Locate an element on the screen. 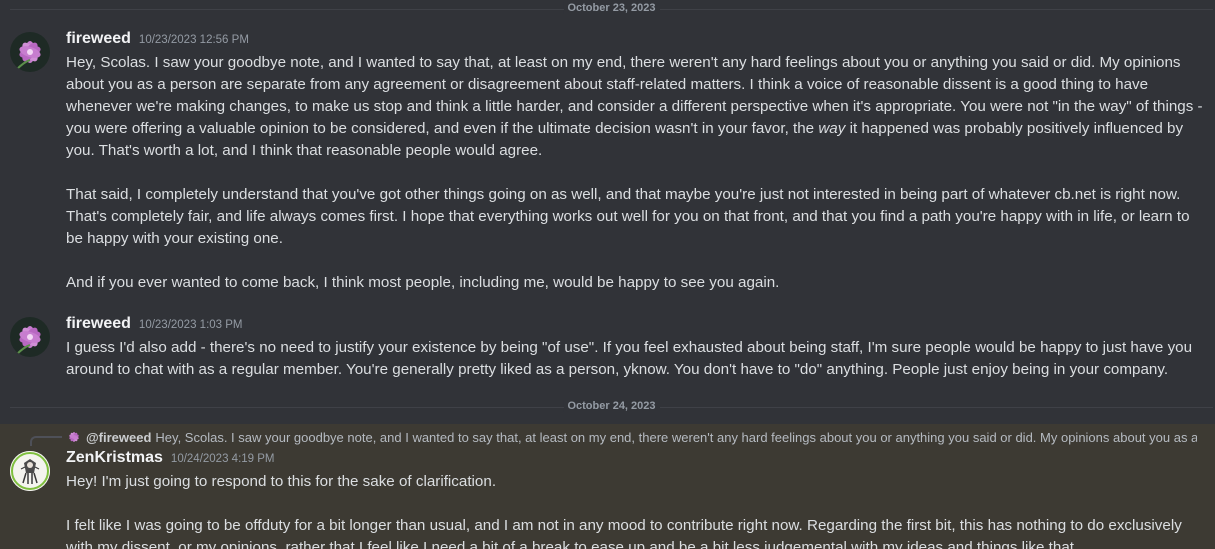 This screenshot has height=549, width=1215. date-divider-label: October 23, 2023 is located at coordinates (611, 8).